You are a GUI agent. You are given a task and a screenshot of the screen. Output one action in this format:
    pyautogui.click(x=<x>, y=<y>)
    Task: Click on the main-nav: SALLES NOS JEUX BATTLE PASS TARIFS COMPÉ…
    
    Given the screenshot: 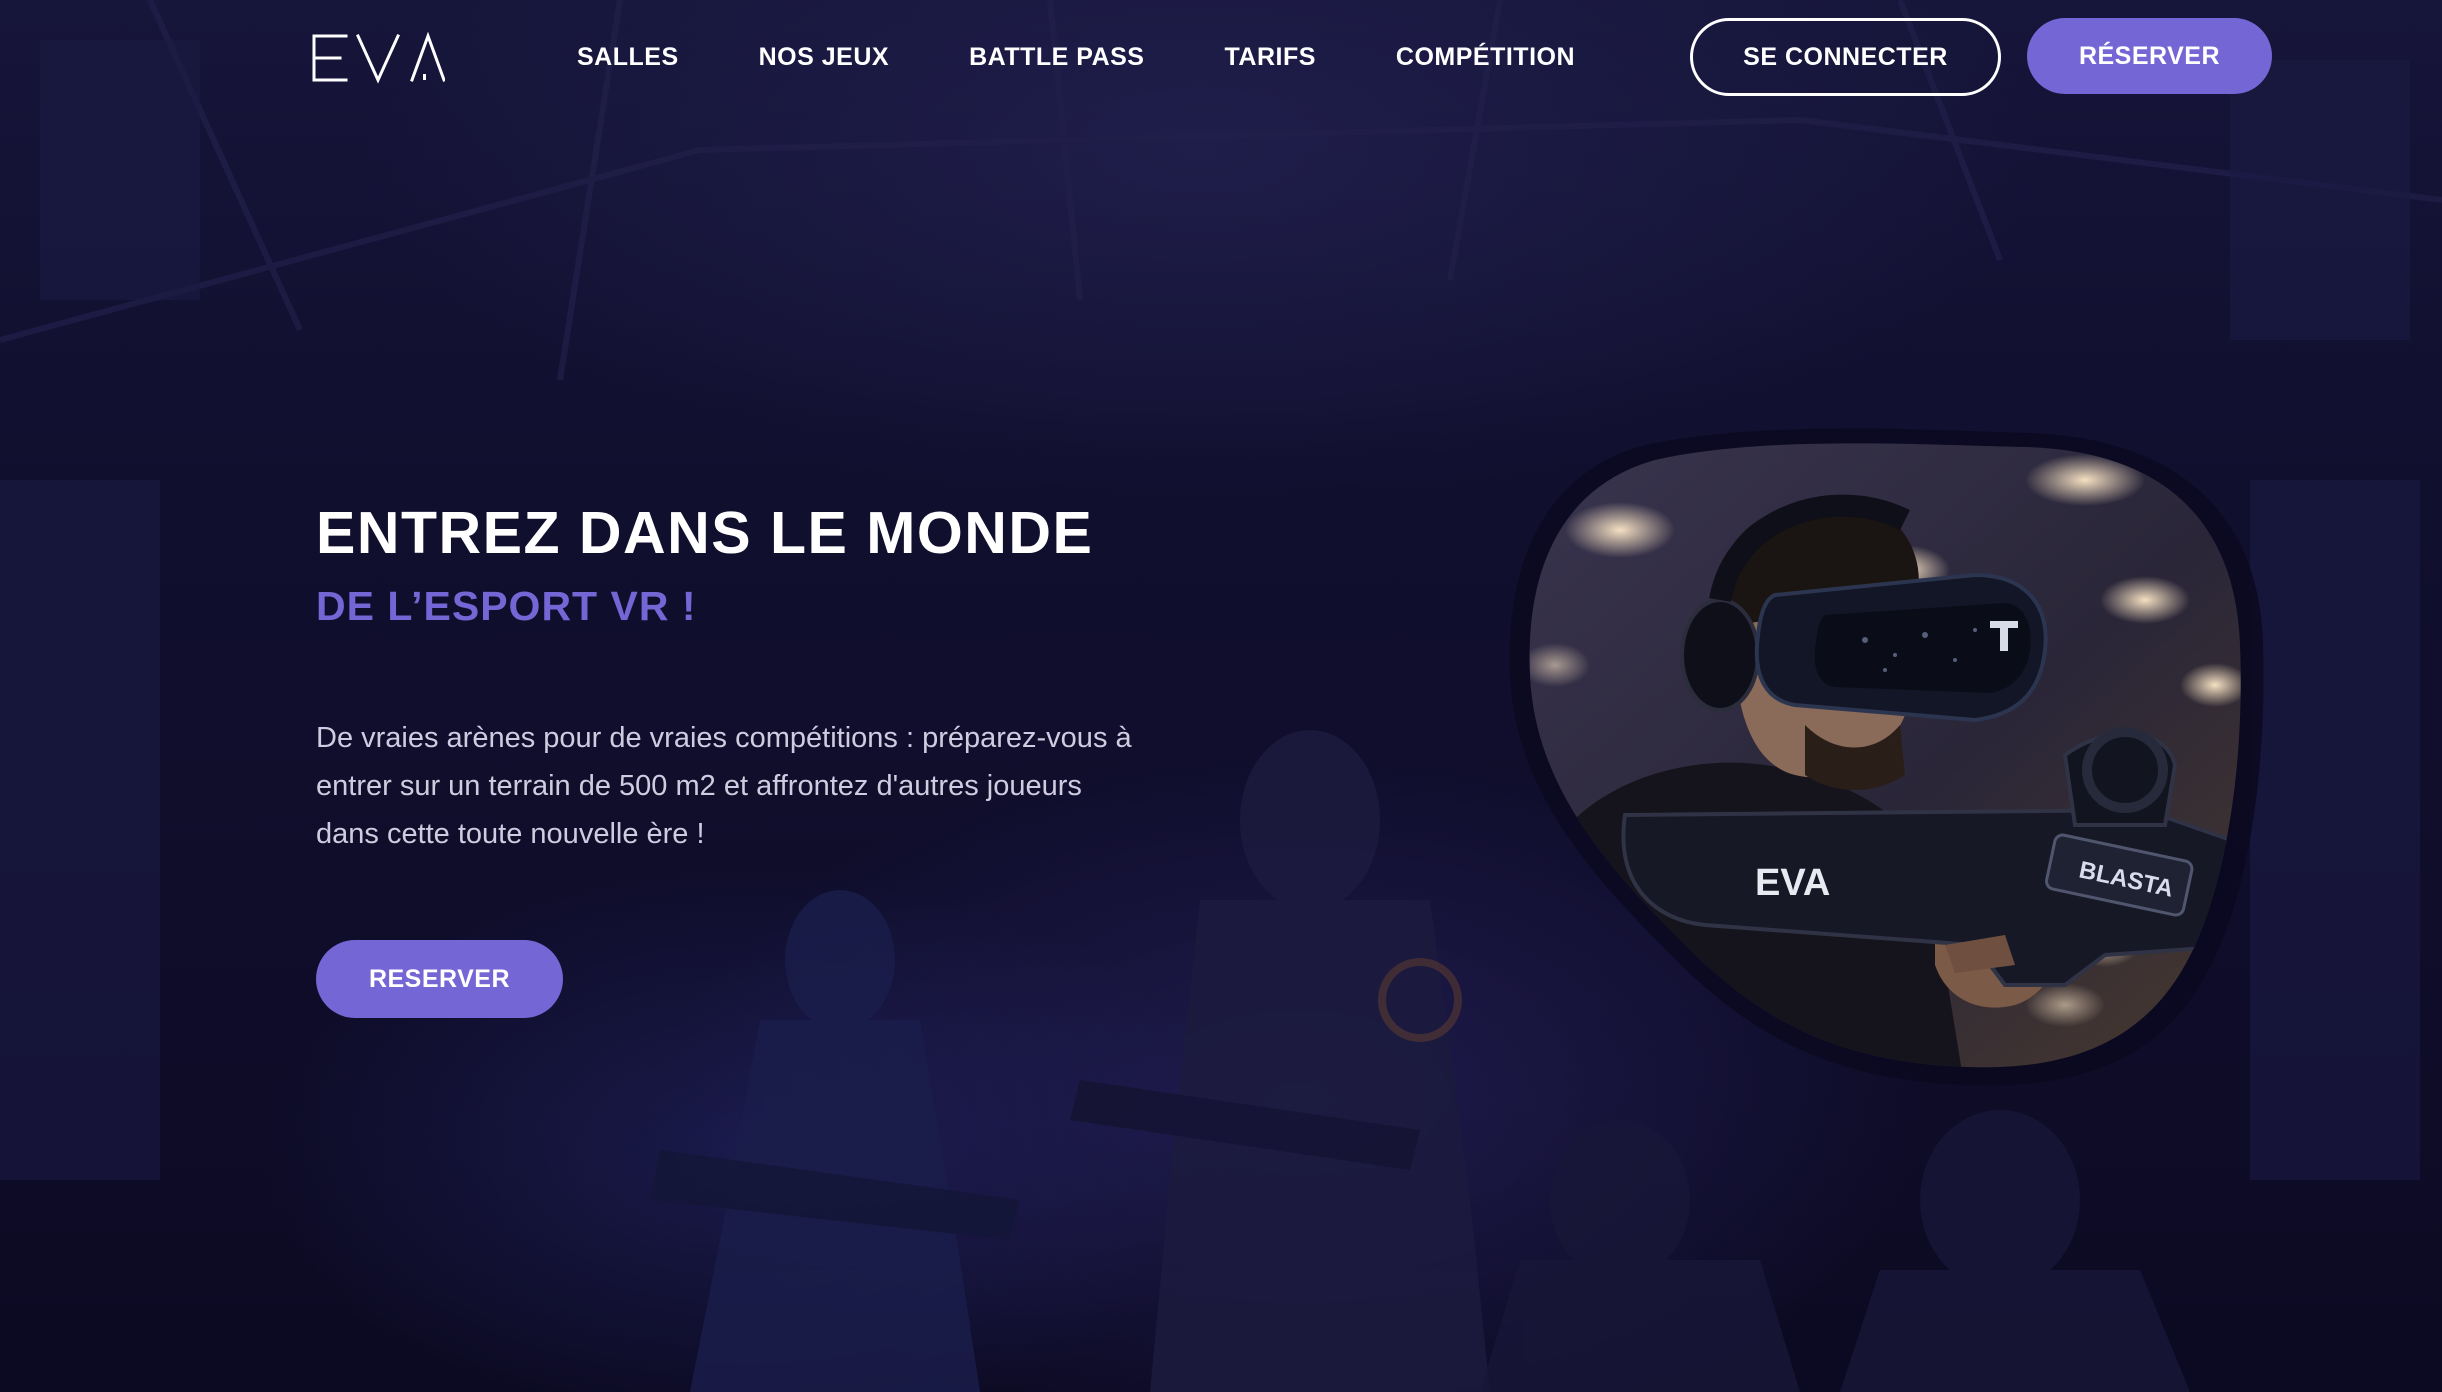 What is the action you would take?
    pyautogui.click(x=1116, y=57)
    